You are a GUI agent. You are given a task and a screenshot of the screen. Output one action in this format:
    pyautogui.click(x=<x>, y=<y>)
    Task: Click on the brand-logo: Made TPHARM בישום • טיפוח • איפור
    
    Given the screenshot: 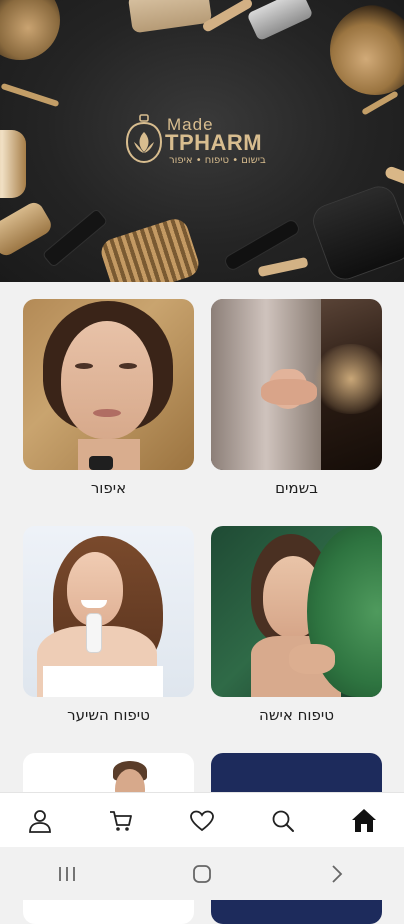 What is the action you would take?
    pyautogui.click(x=207, y=143)
    